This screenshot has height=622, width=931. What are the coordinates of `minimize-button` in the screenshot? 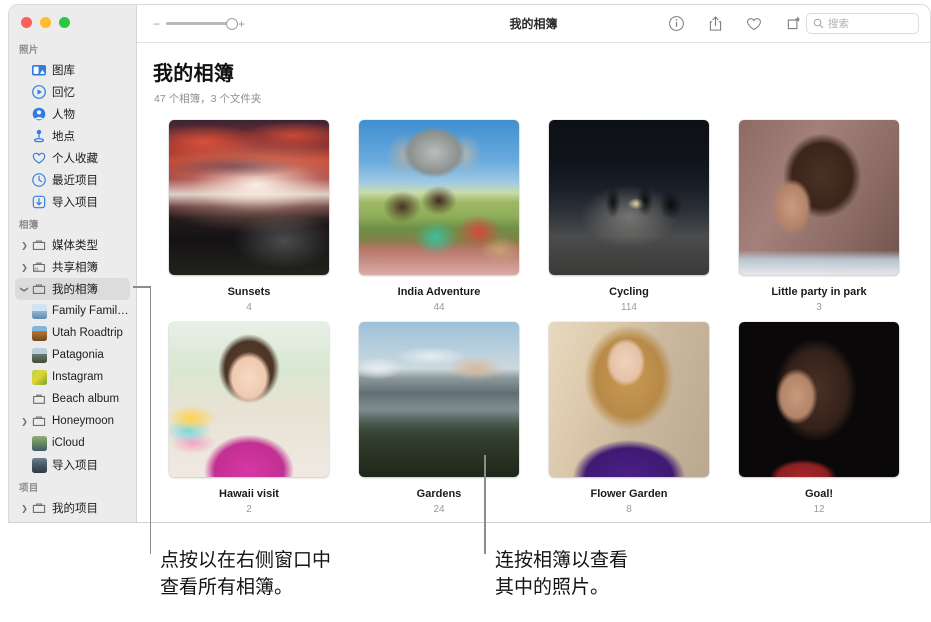 It's located at (45, 22).